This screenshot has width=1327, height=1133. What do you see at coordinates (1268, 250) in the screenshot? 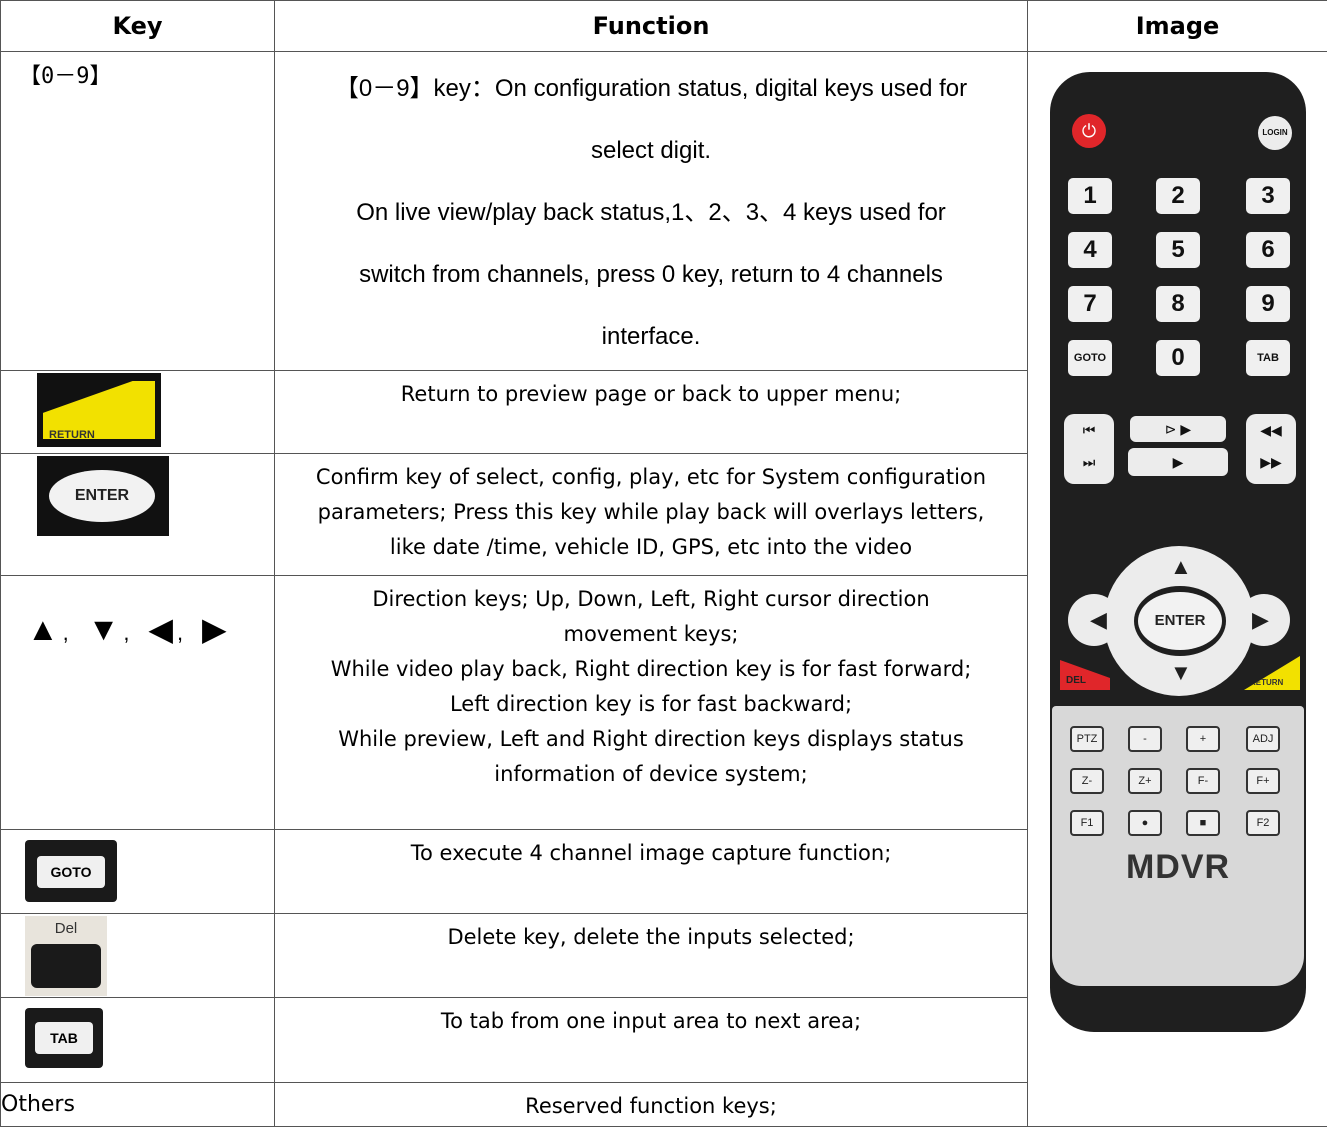
I see `remote-key-6: 6` at bounding box center [1268, 250].